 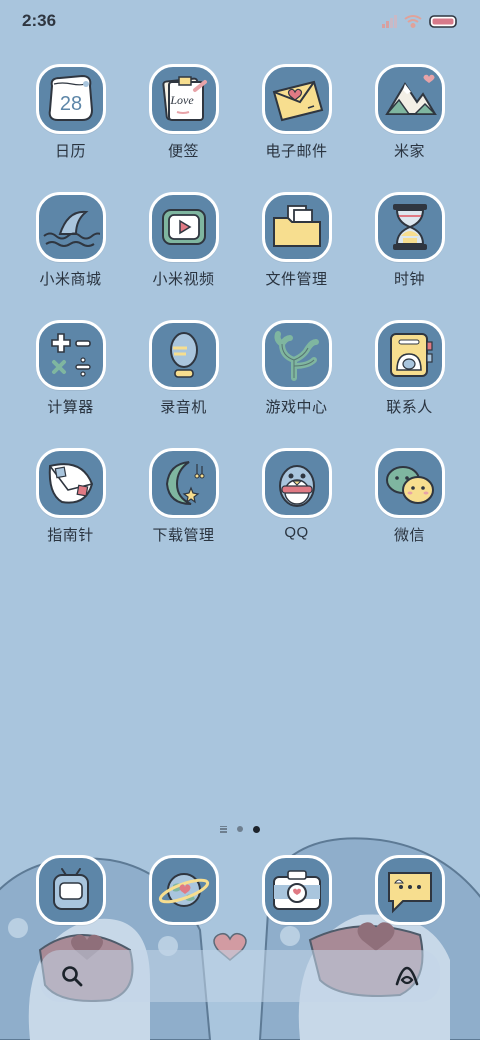 I want to click on app-row: 计算器 录音机 游戏中心 联系人, so click(x=240, y=384).